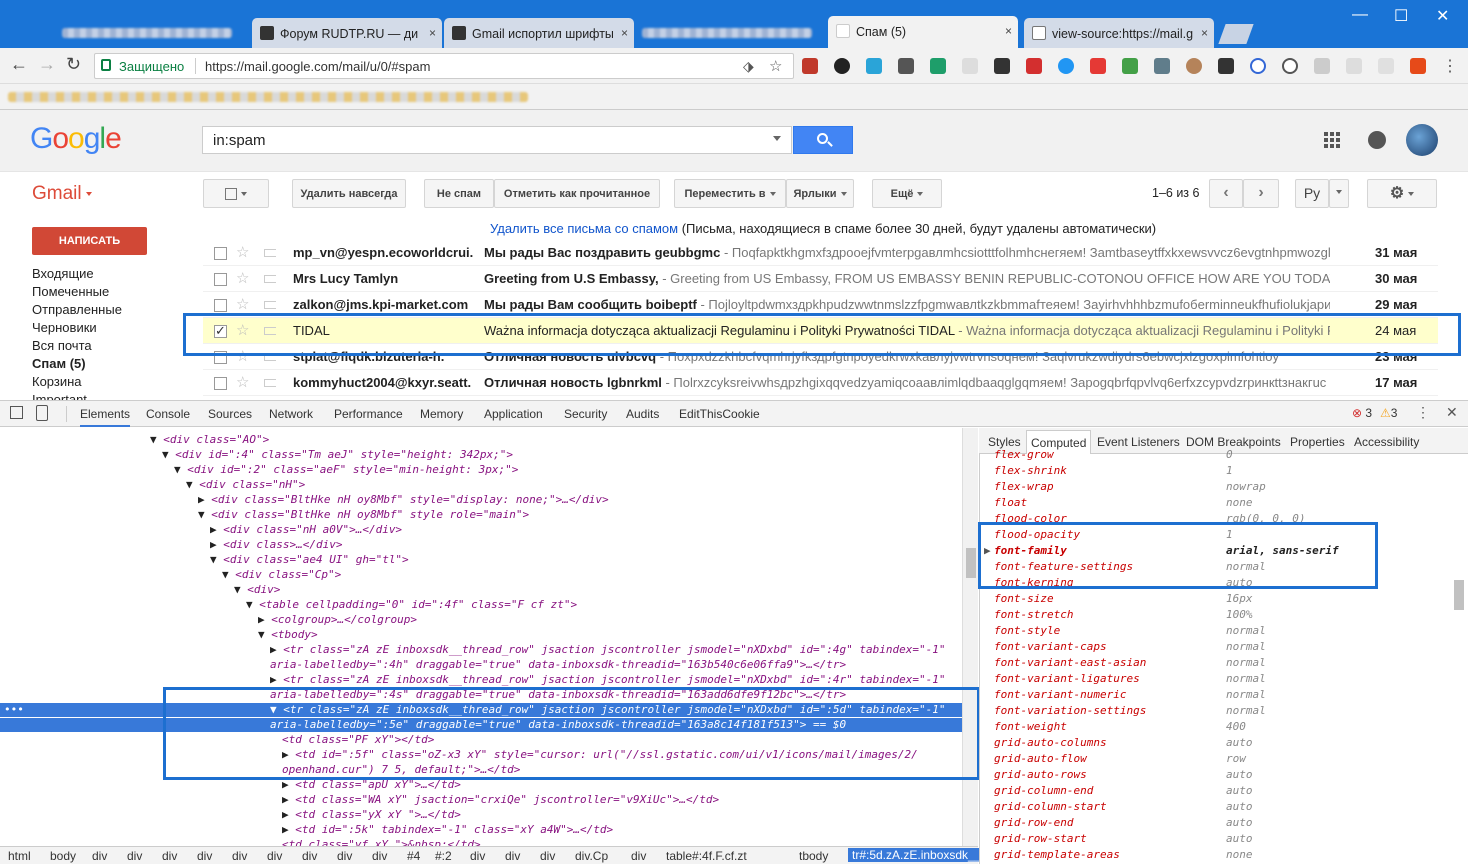 Image resolution: width=1468 pixels, height=864 pixels. Describe the element at coordinates (1452, 412) in the screenshot. I see `close-devtools-icon: ✕` at that location.